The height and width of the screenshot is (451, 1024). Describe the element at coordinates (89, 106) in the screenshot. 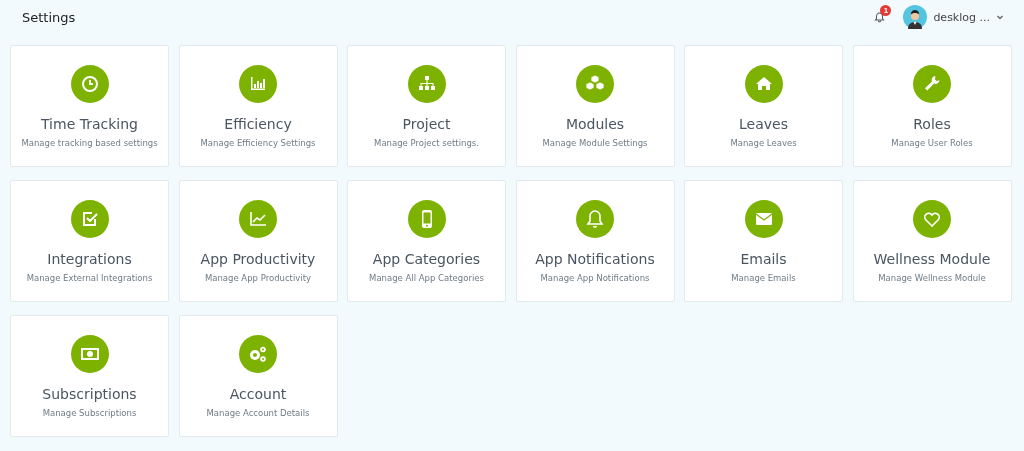

I see `settings-card: Time Tracking Manage tracking based settings` at that location.